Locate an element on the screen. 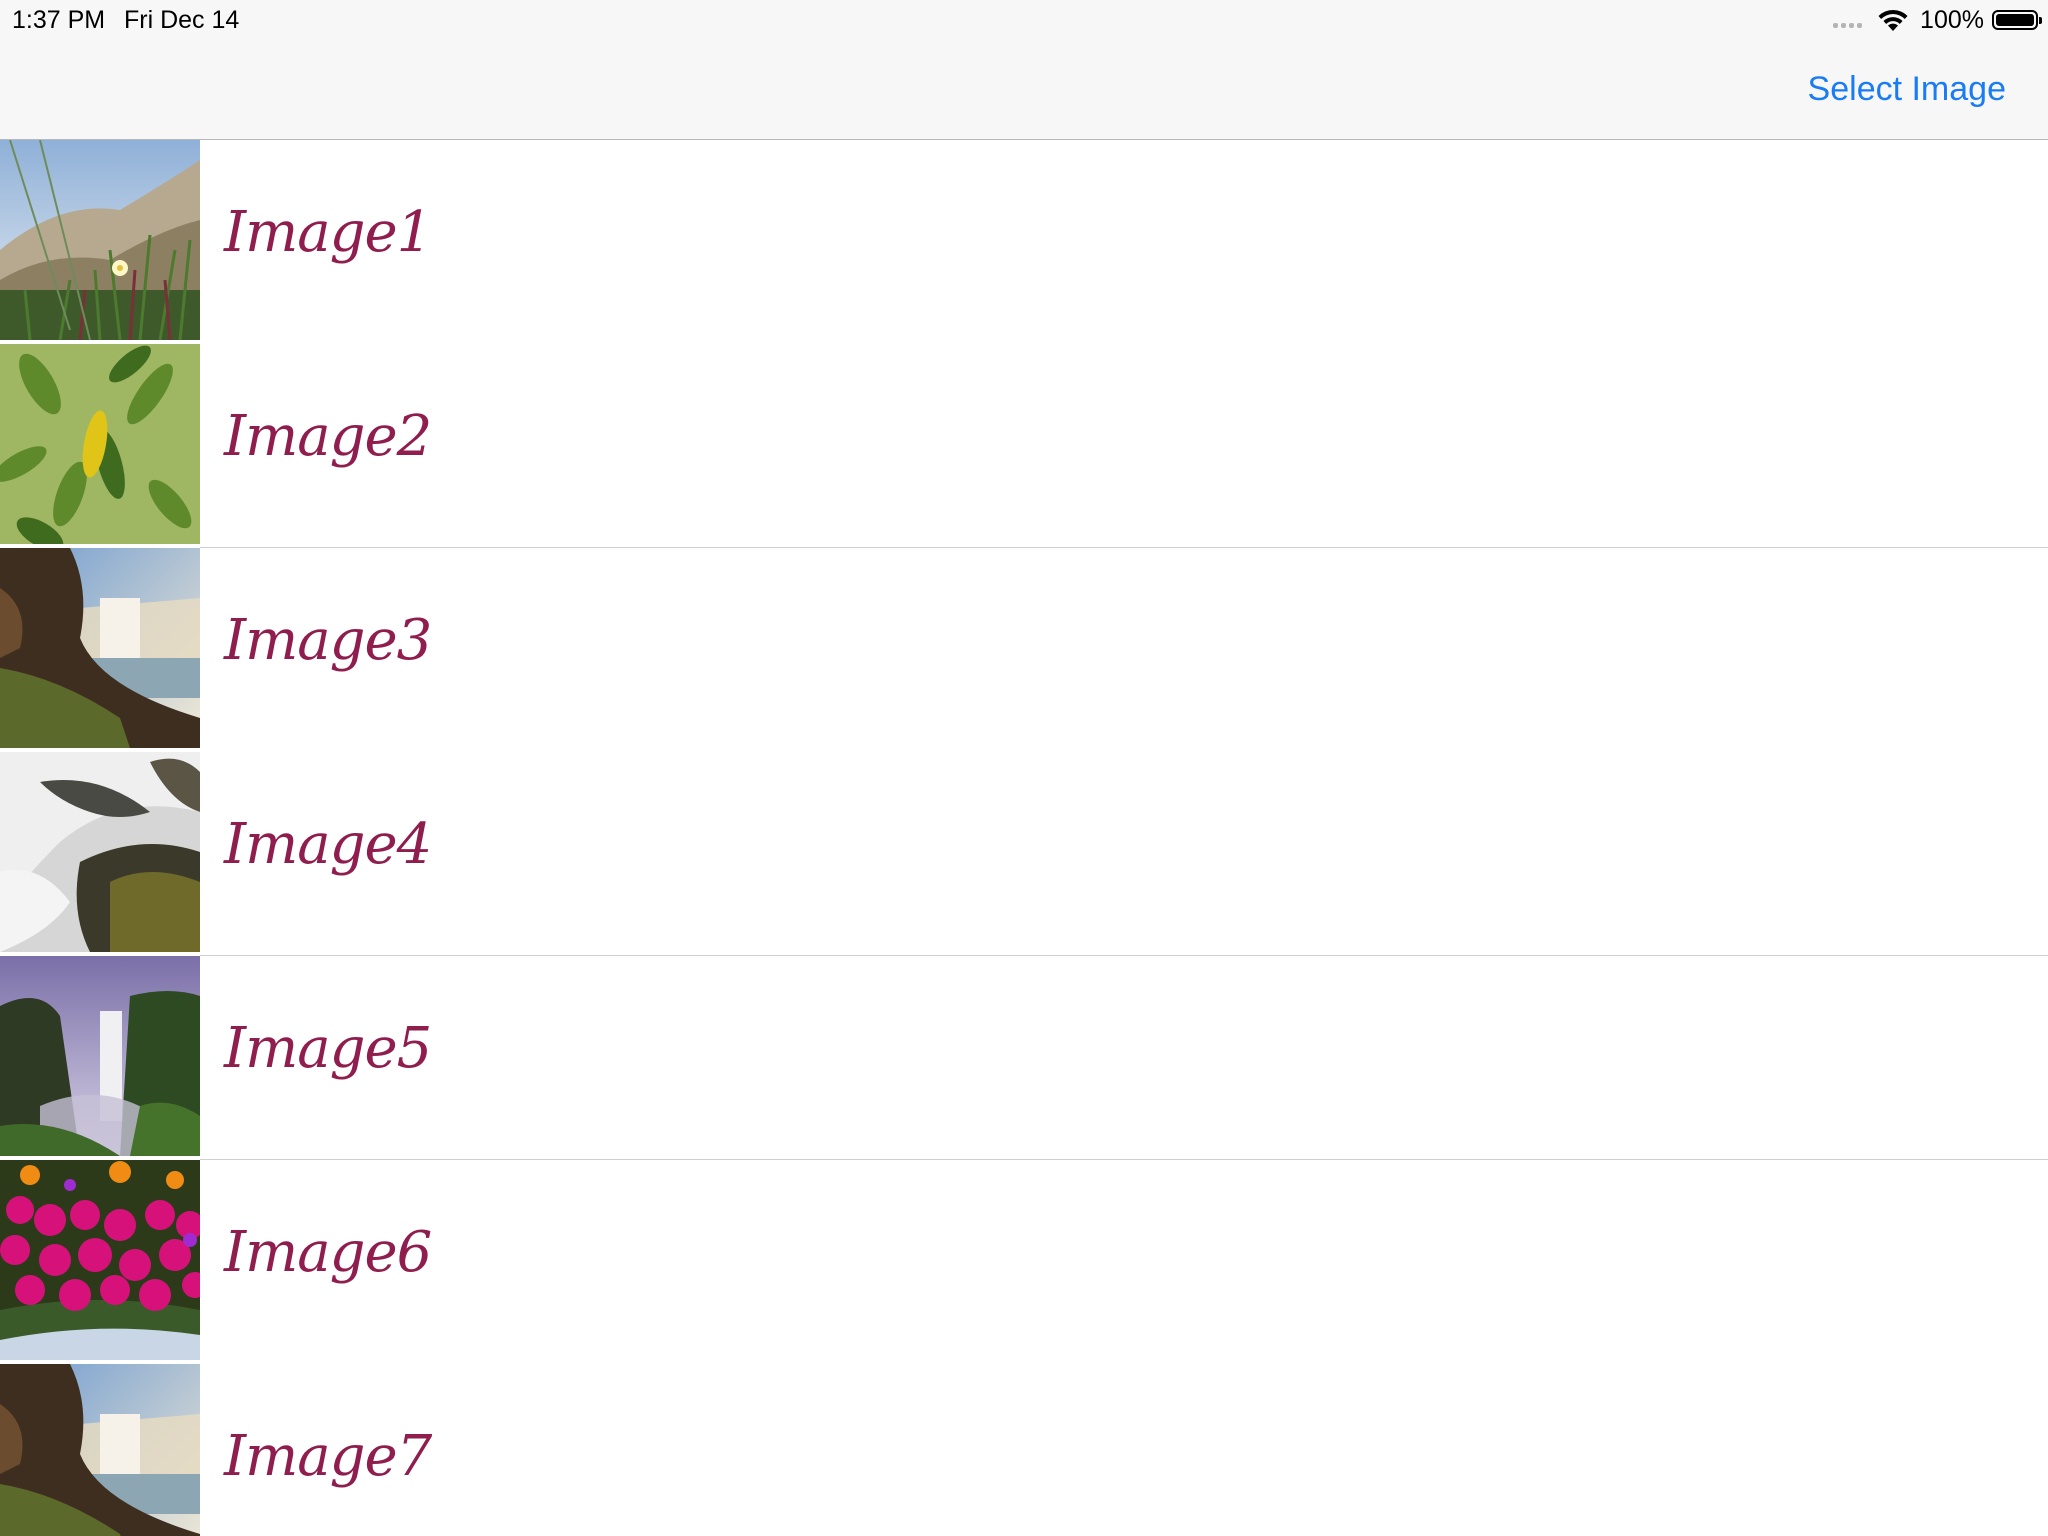  select-image-button: Select Image is located at coordinates (1907, 89).